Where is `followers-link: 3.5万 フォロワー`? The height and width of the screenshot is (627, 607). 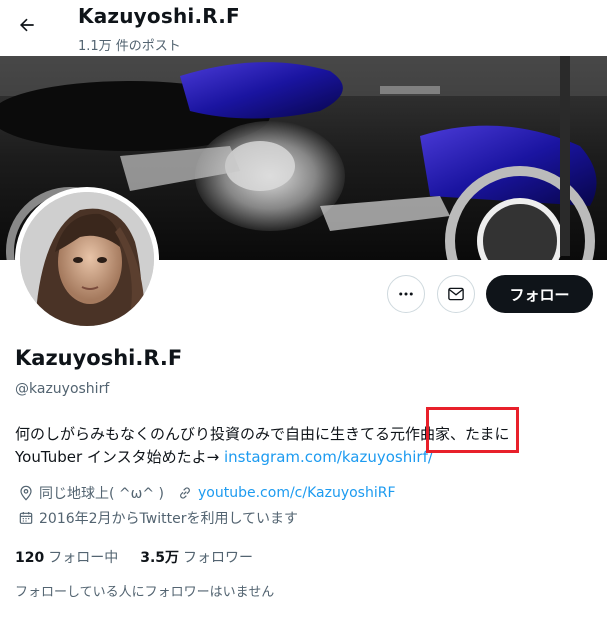 followers-link: 3.5万 フォロワー is located at coordinates (196, 557).